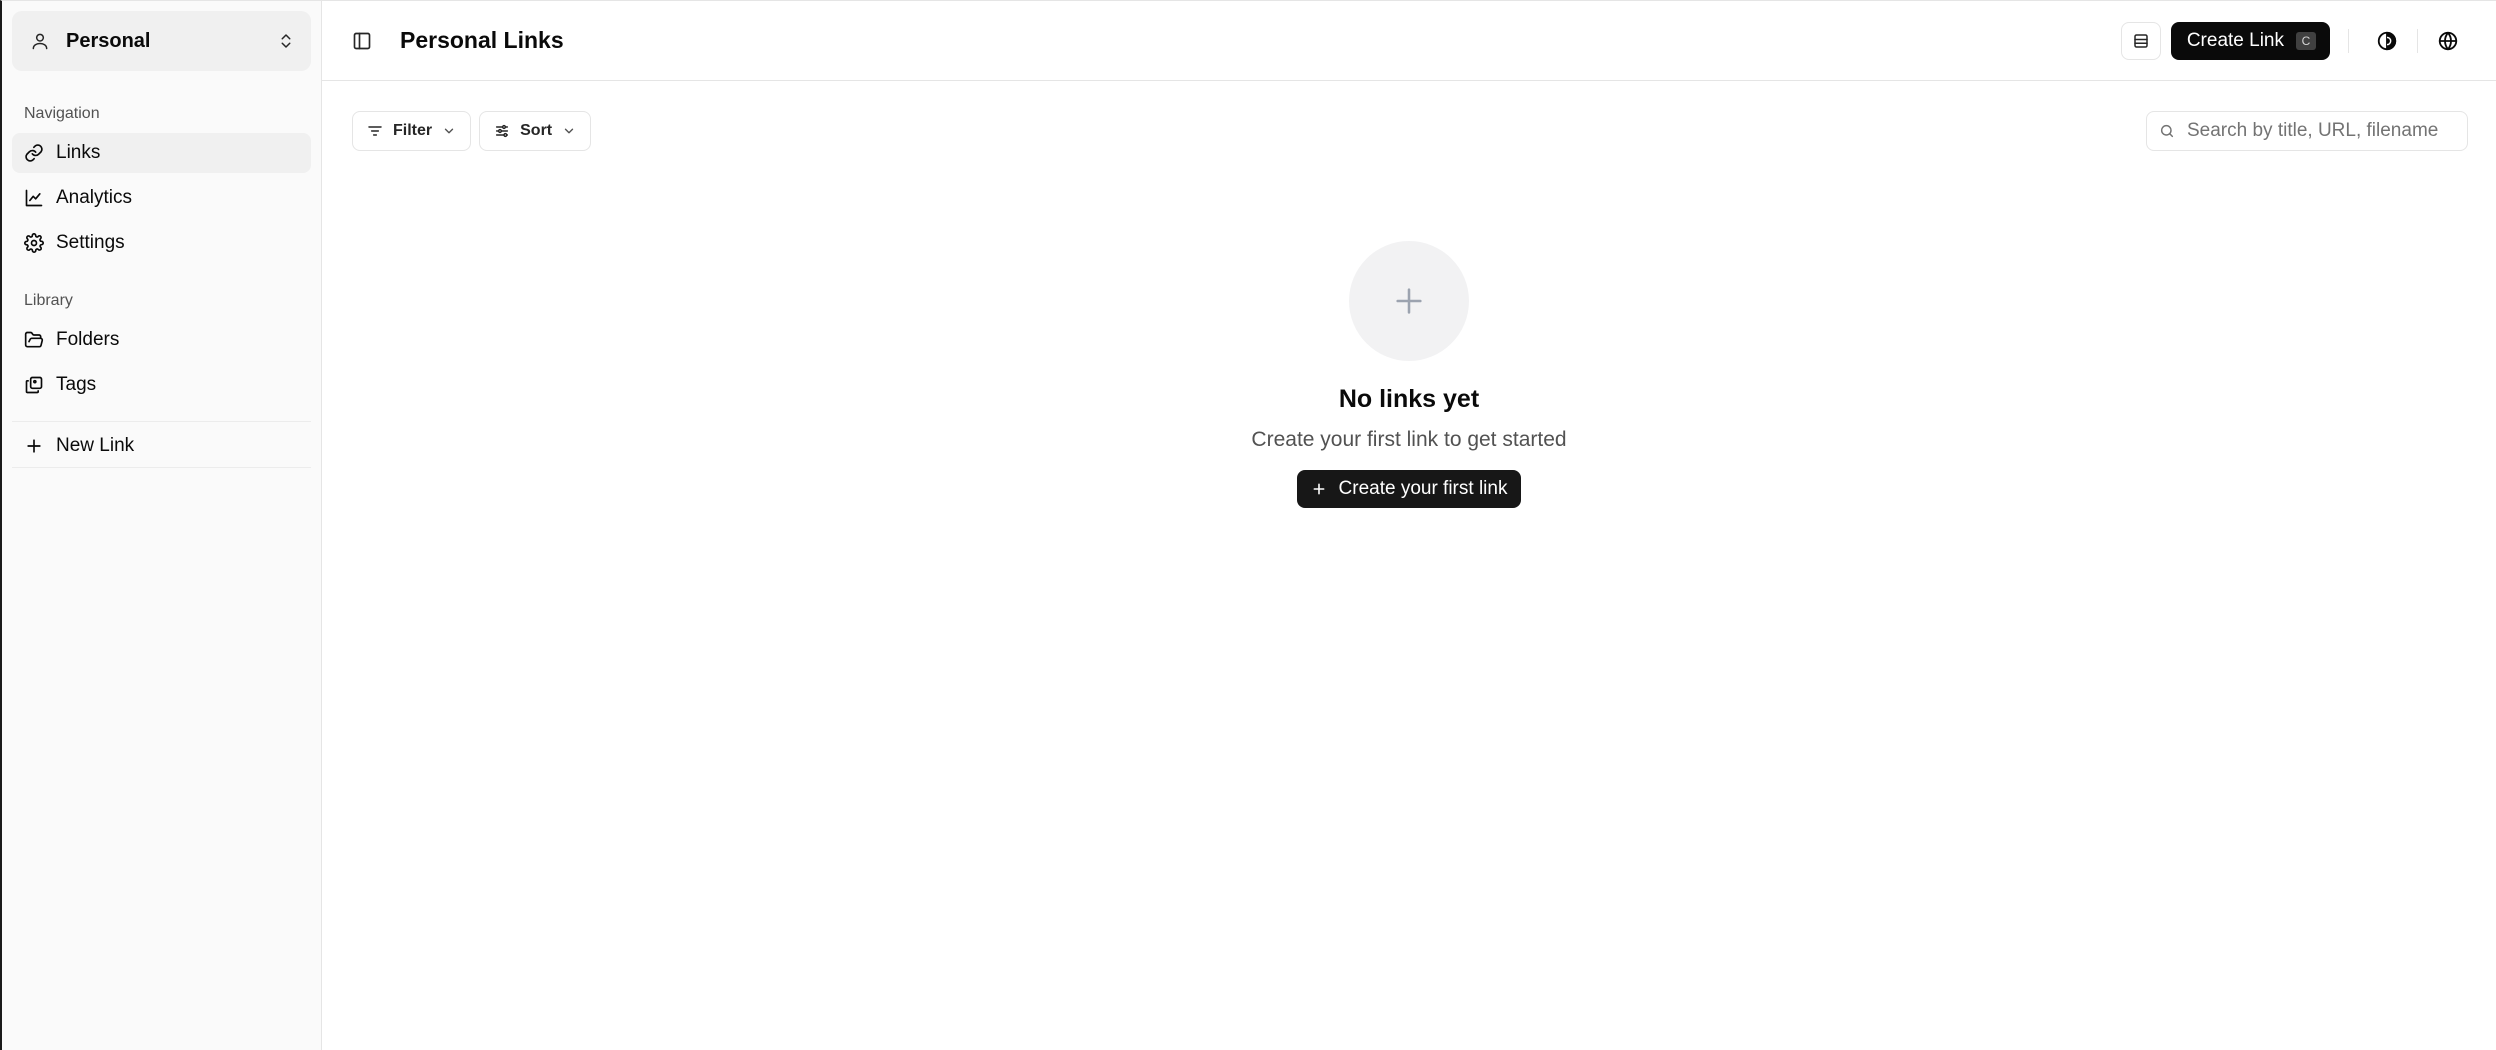  I want to click on library-group-label: Library, so click(48, 300).